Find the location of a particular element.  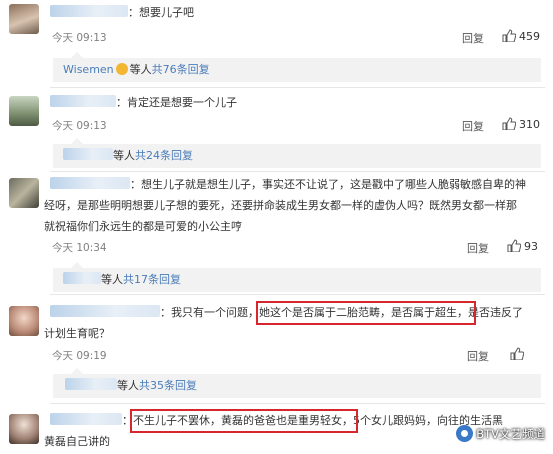

timestamp: 今天 10:34 is located at coordinates (79, 248).